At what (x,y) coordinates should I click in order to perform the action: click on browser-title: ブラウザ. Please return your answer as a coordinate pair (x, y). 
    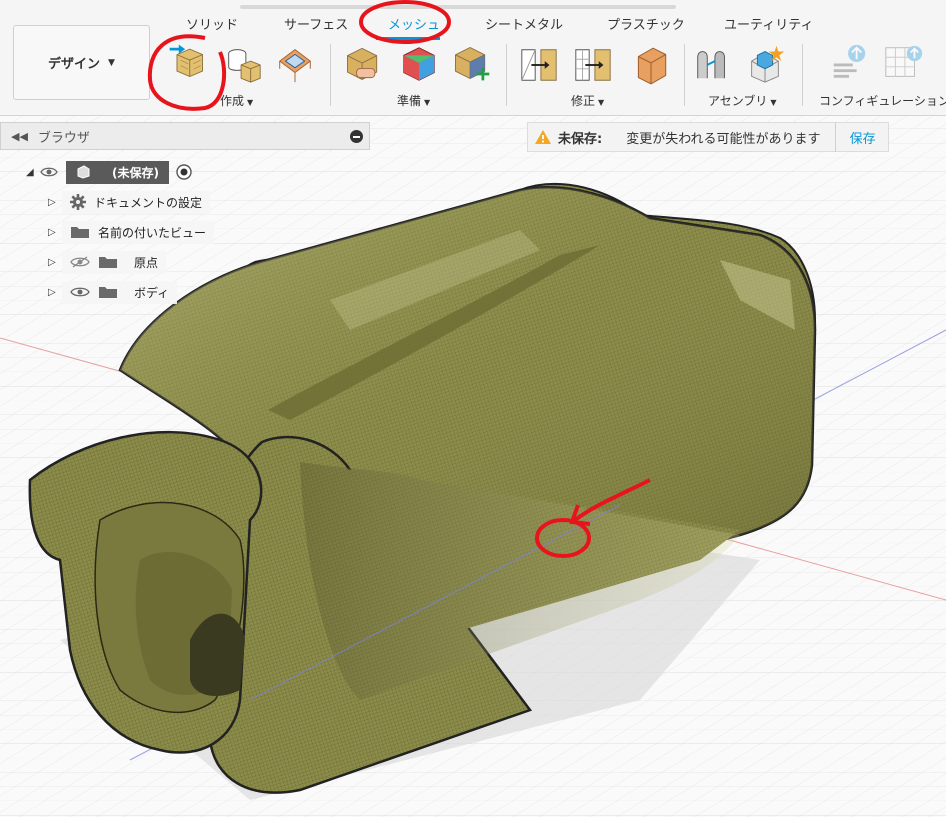
    Looking at the image, I should click on (63, 138).